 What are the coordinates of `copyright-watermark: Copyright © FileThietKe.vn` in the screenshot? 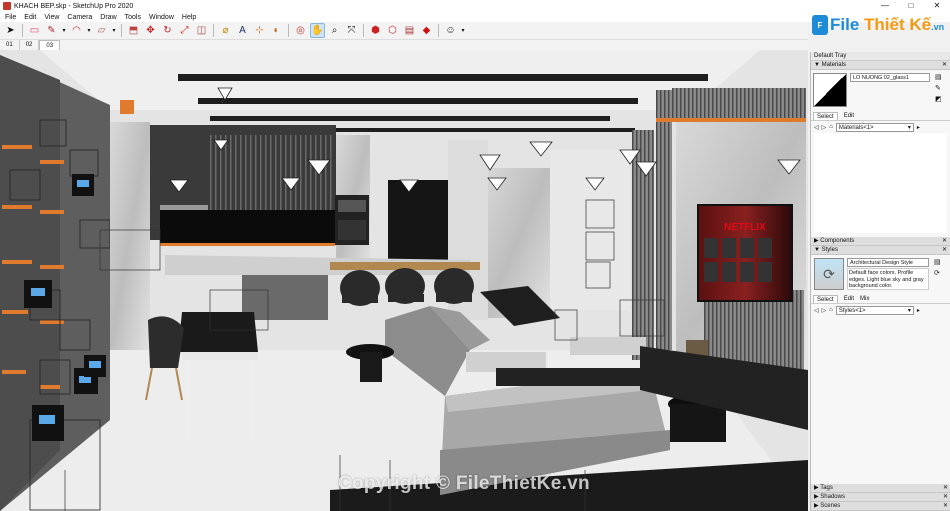 It's located at (464, 483).